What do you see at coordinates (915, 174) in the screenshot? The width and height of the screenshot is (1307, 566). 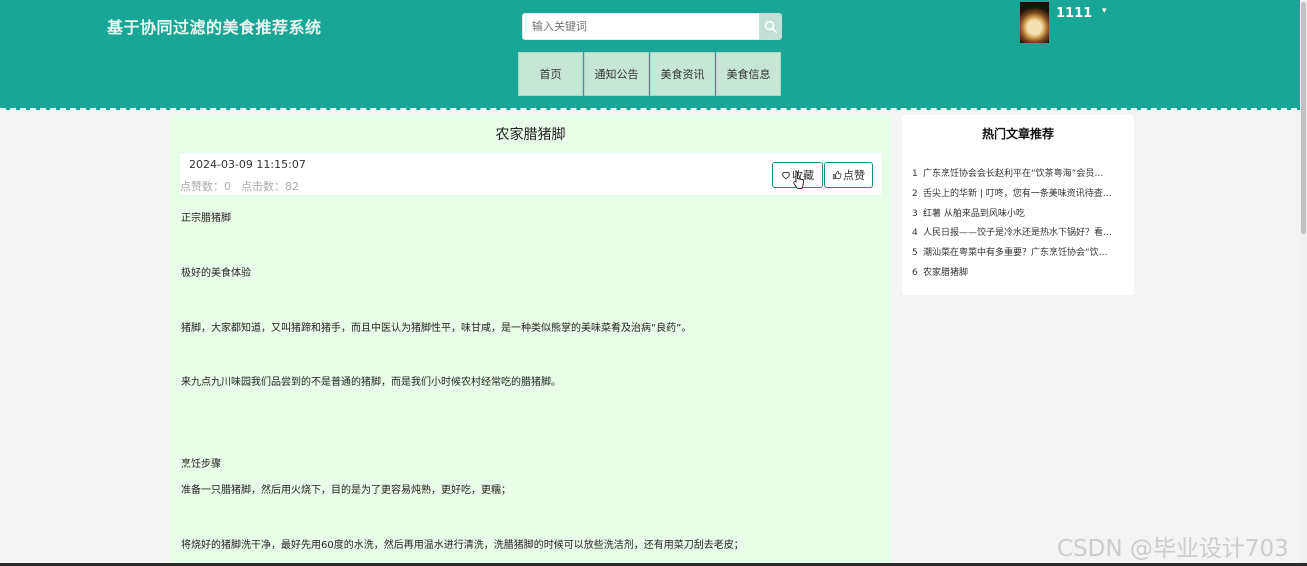 I see `hot-article-number: 1` at bounding box center [915, 174].